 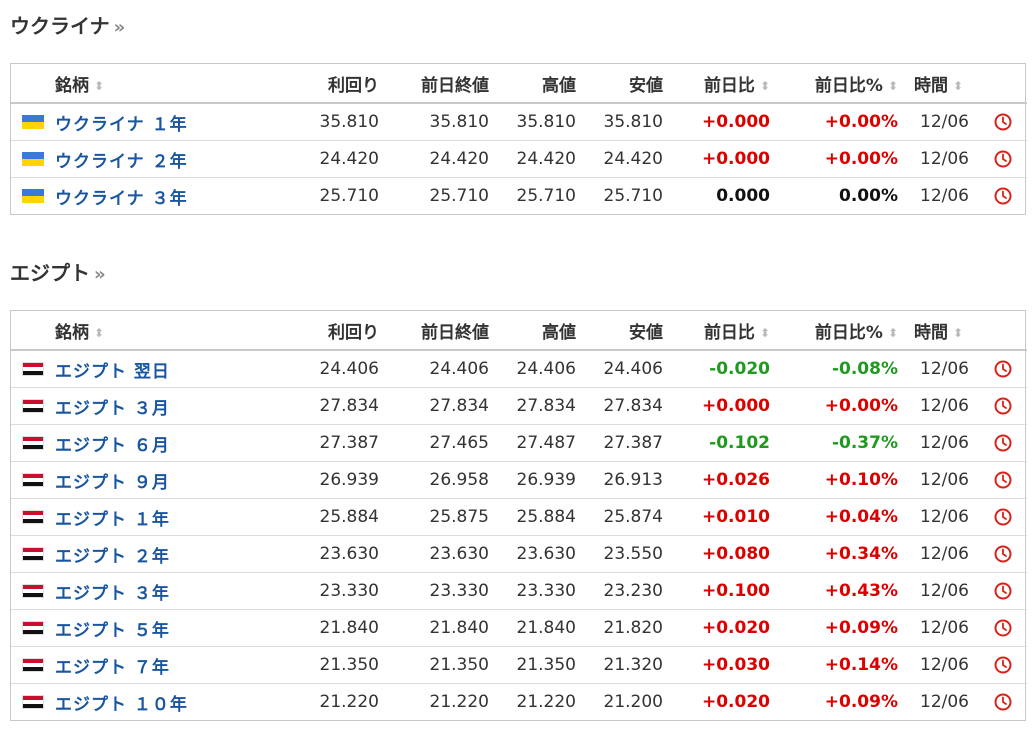 I want to click on bond-name-link: エジプト ３月, so click(x=112, y=409).